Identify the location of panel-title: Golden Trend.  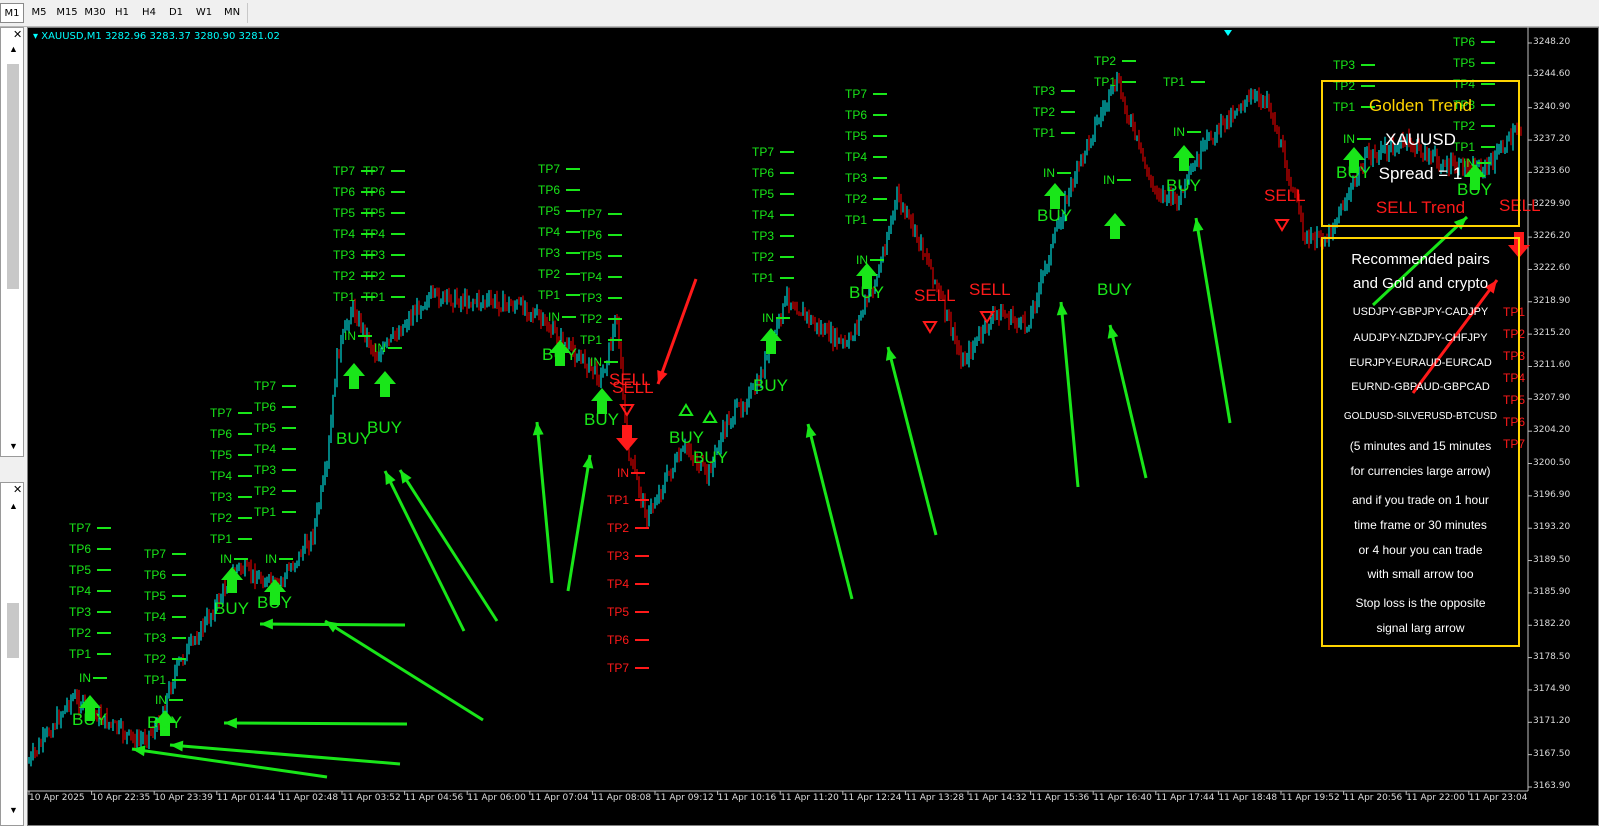
(1420, 105).